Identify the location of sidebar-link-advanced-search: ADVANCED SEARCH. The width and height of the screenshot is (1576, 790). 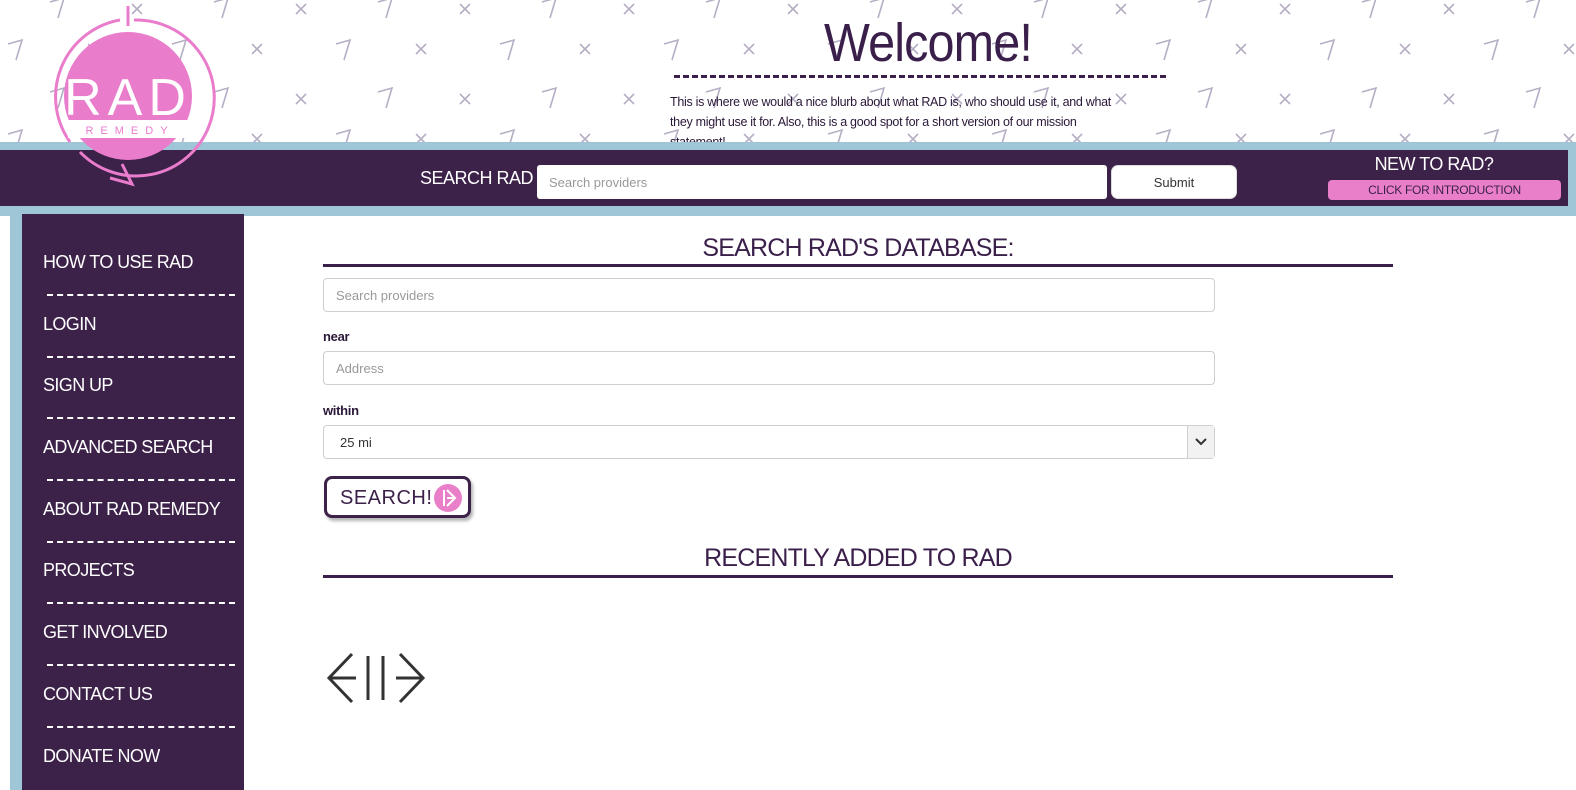
(131, 452).